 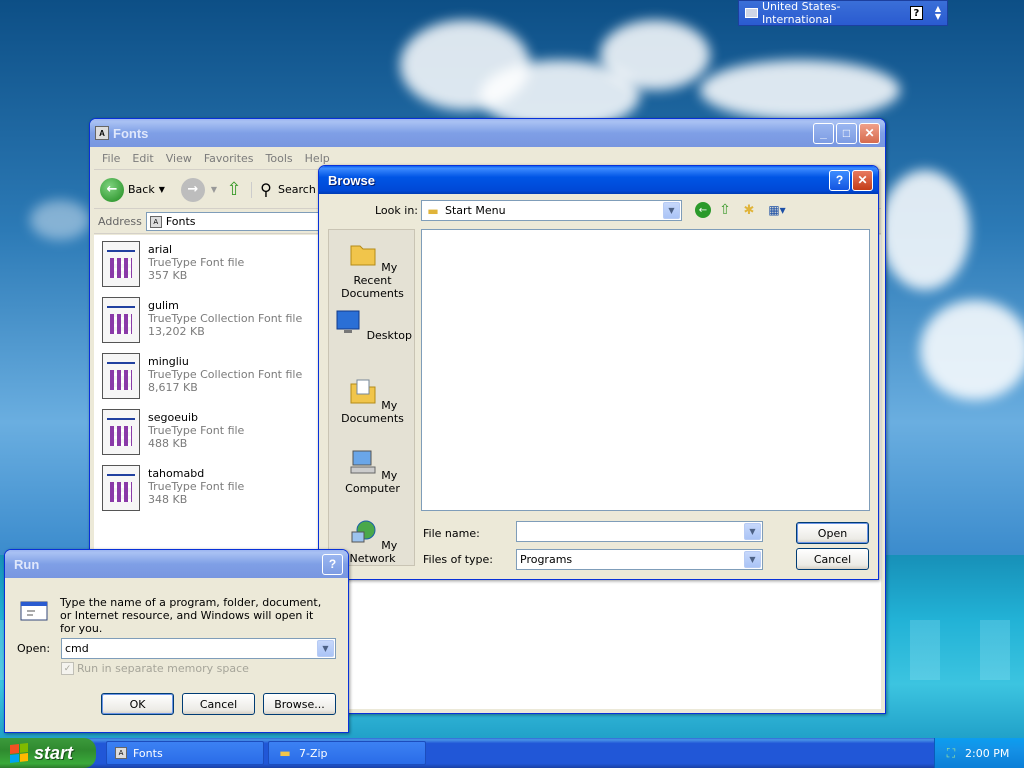 I want to click on language-bar: United States-International ? ▲ ▼, so click(x=843, y=13).